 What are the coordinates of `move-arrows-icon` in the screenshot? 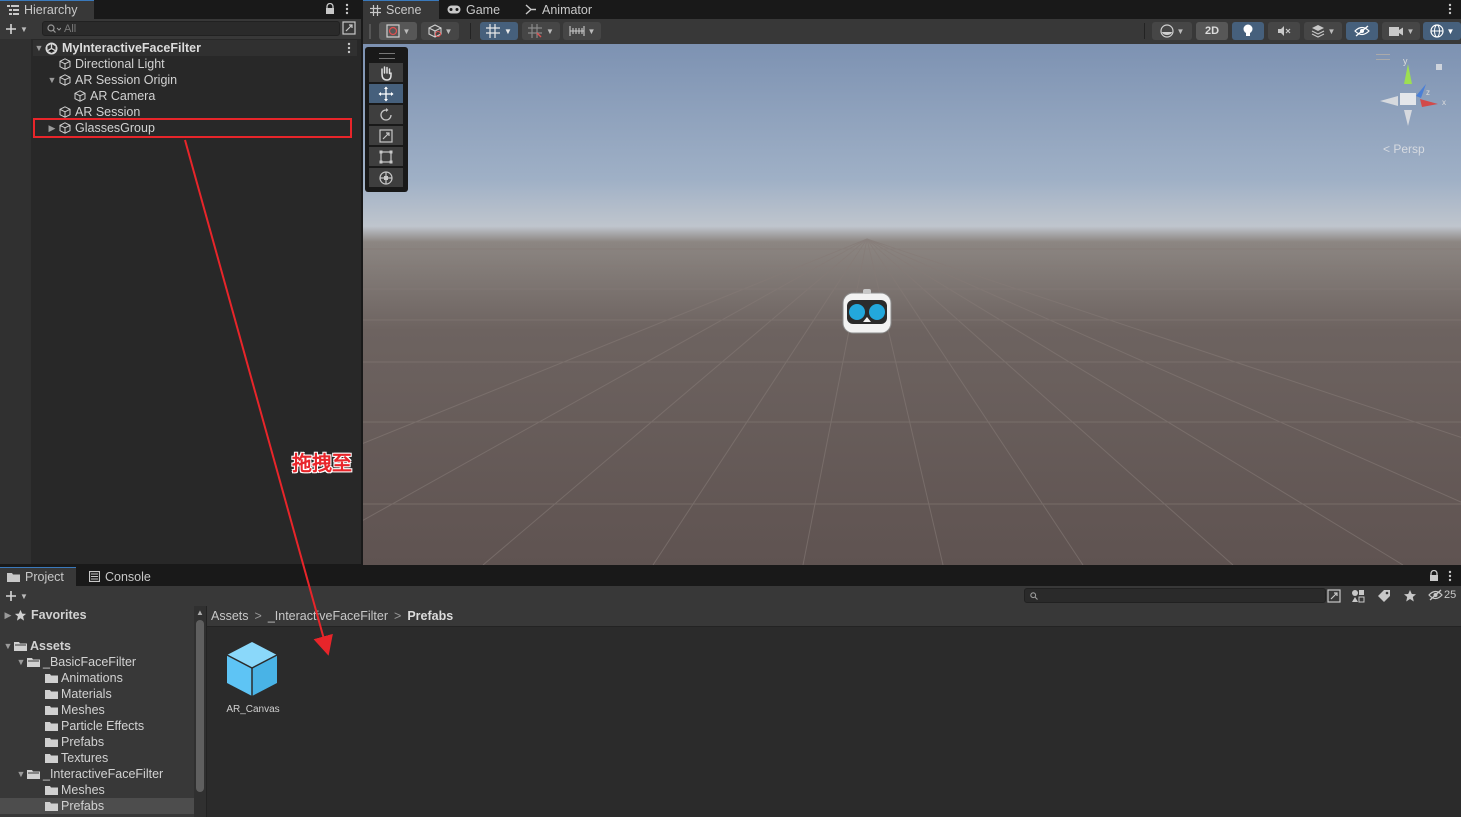 It's located at (386, 93).